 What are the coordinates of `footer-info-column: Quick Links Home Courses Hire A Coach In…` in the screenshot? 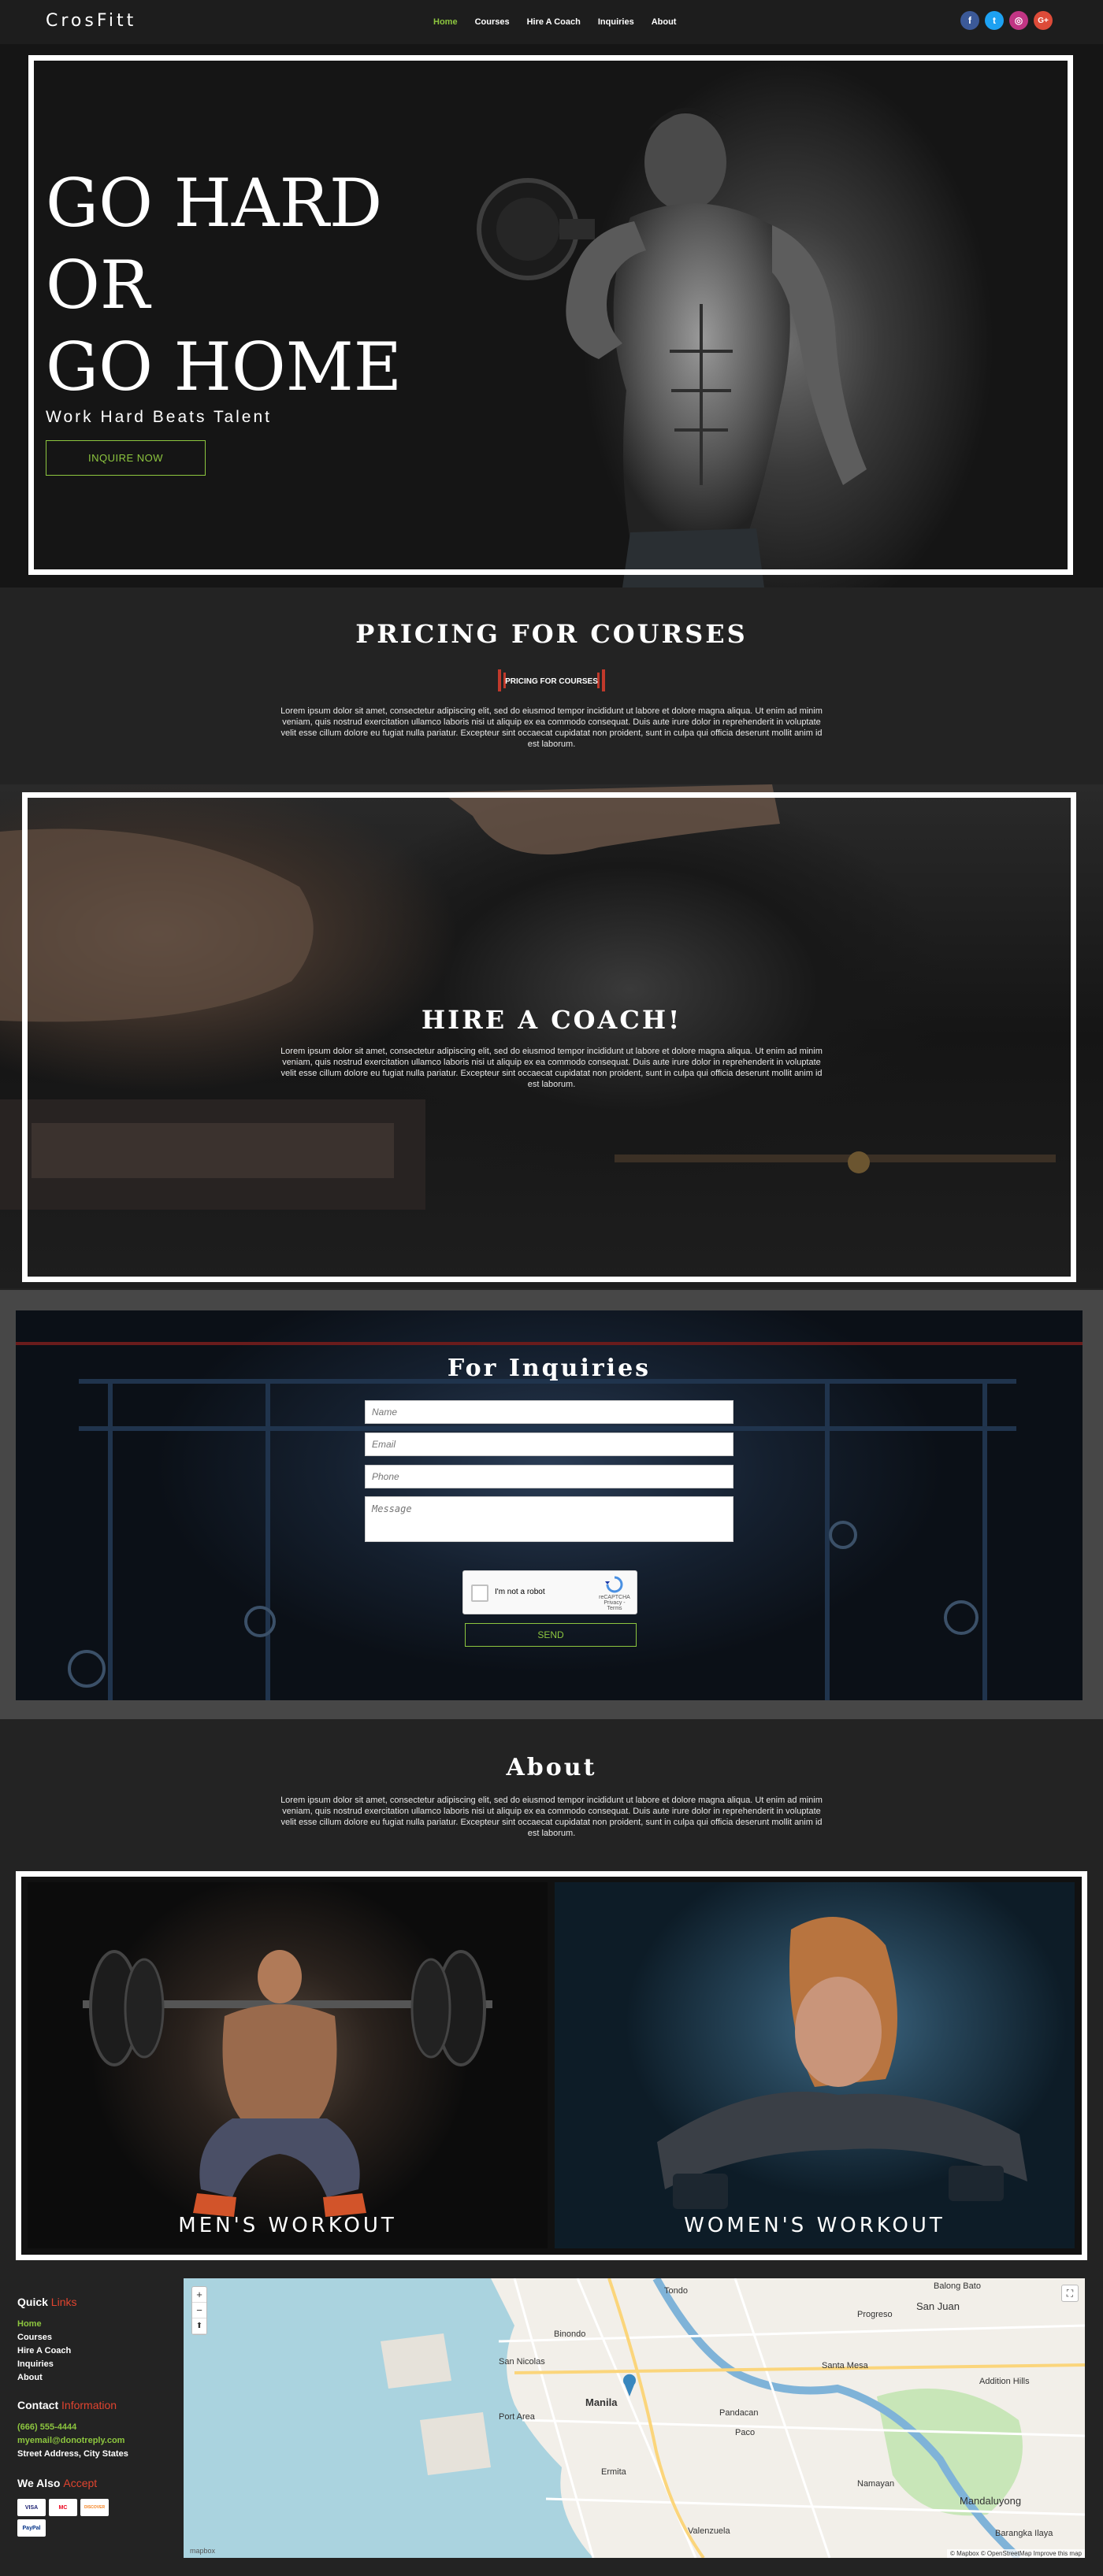 It's located at (96, 2416).